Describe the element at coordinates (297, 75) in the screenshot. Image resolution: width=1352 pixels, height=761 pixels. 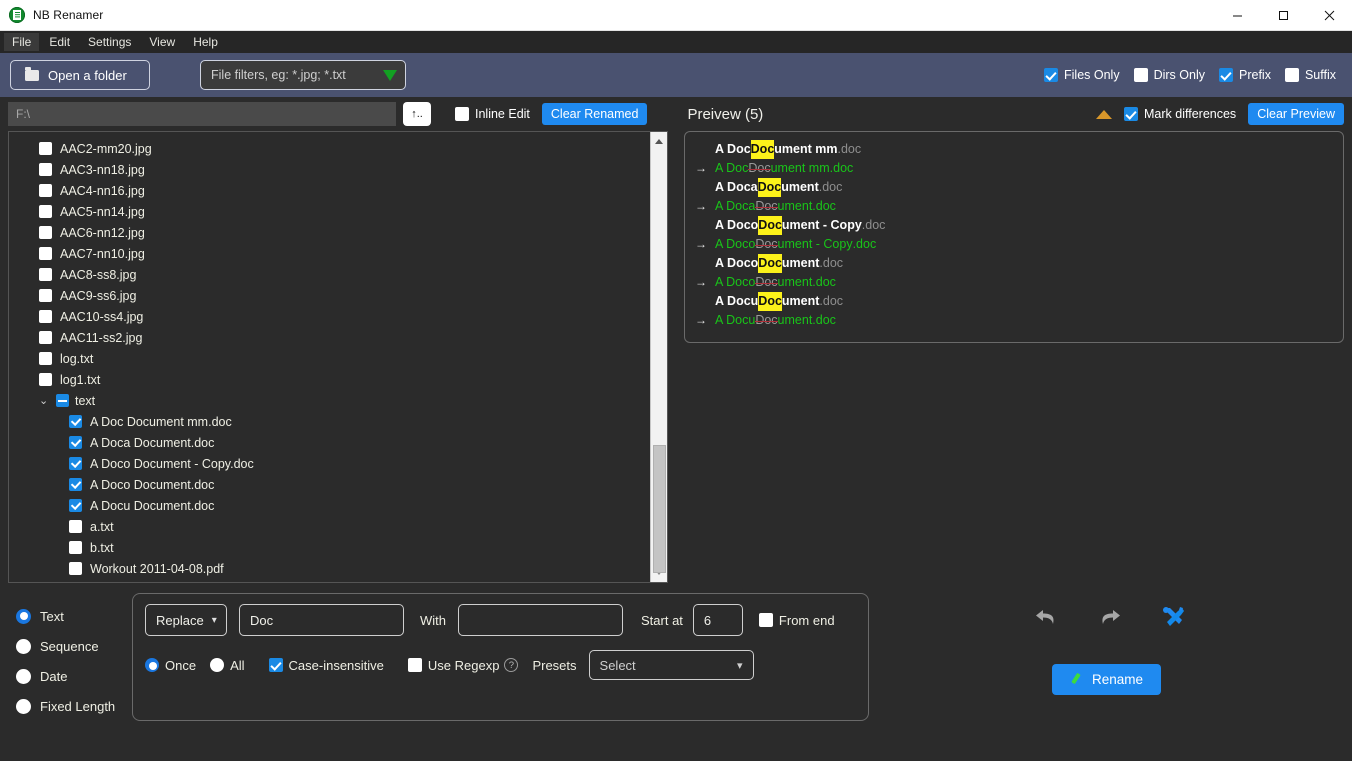
I see `file-filter-input` at that location.